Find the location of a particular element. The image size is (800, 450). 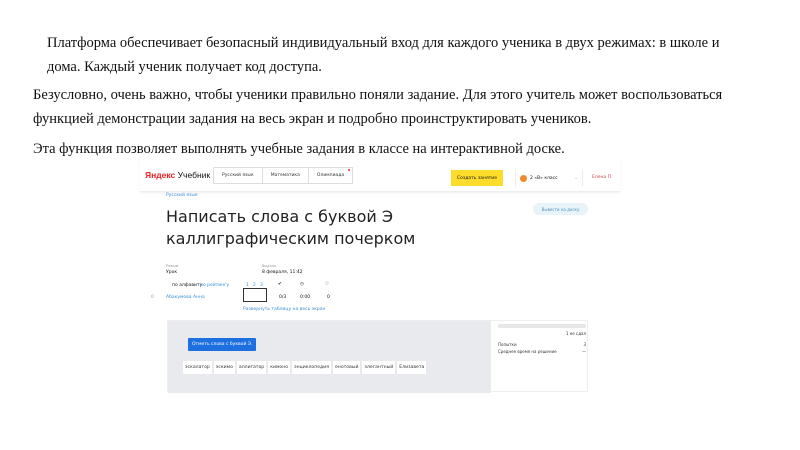

result-cell is located at coordinates (255, 295).